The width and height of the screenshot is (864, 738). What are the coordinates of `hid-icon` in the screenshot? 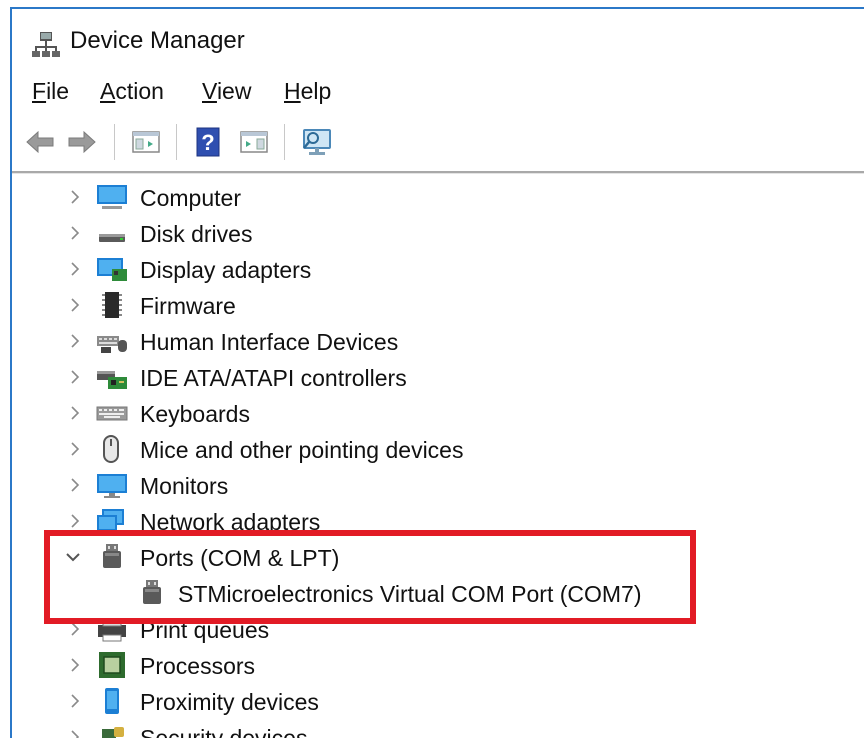 It's located at (112, 344).